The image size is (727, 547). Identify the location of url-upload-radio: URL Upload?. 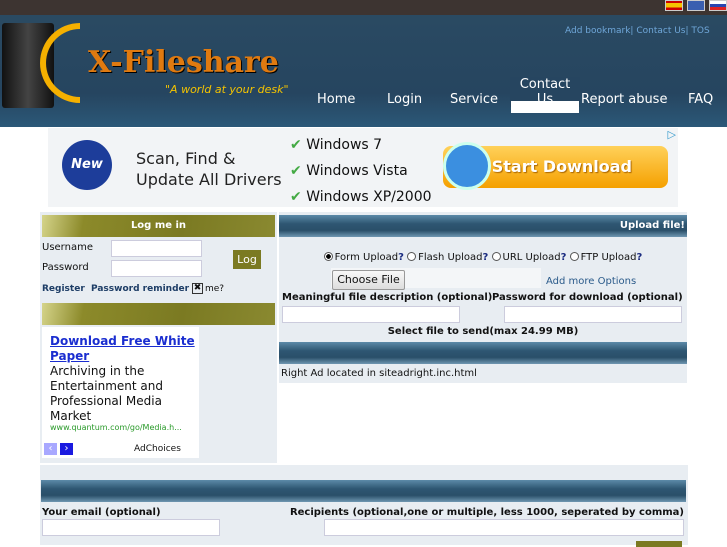
(528, 257).